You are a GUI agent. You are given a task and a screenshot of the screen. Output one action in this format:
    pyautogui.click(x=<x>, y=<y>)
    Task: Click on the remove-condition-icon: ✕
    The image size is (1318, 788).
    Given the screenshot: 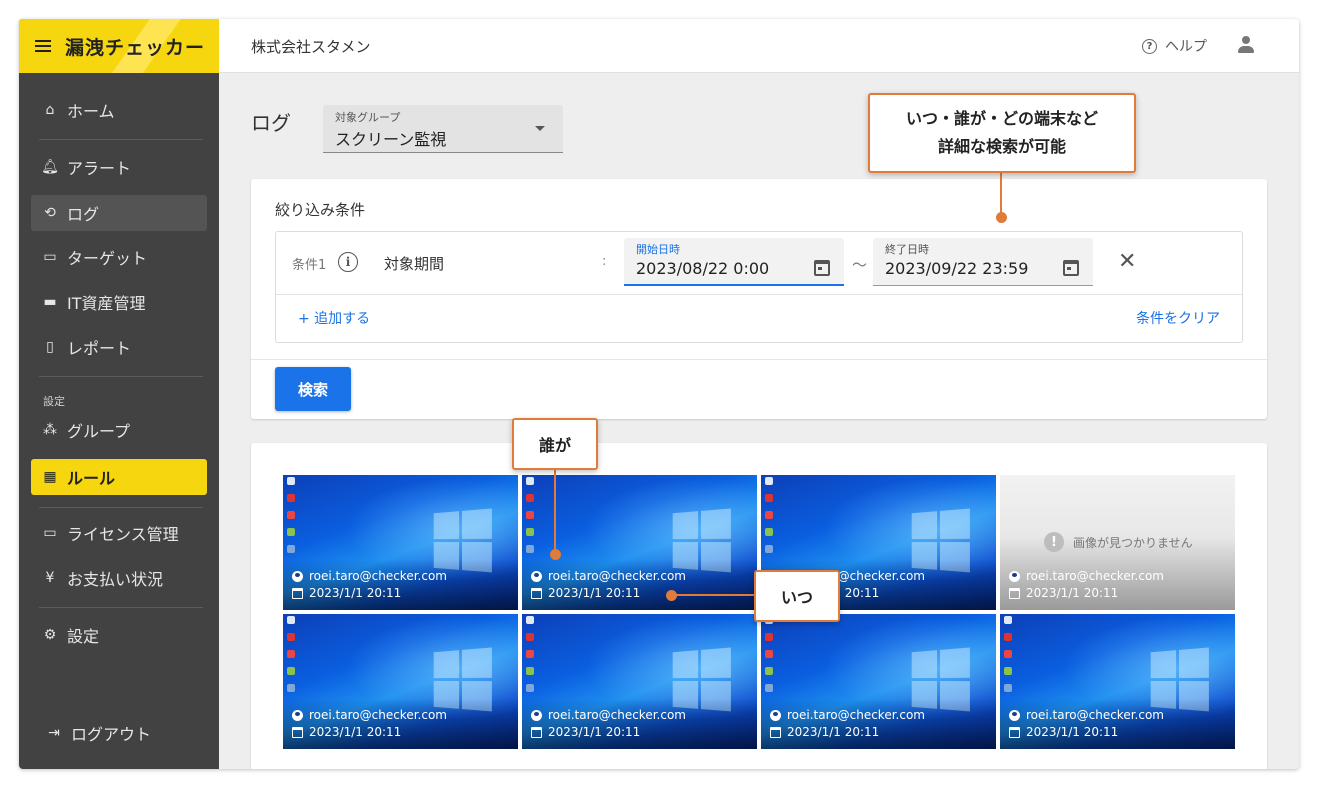 What is the action you would take?
    pyautogui.click(x=1127, y=261)
    